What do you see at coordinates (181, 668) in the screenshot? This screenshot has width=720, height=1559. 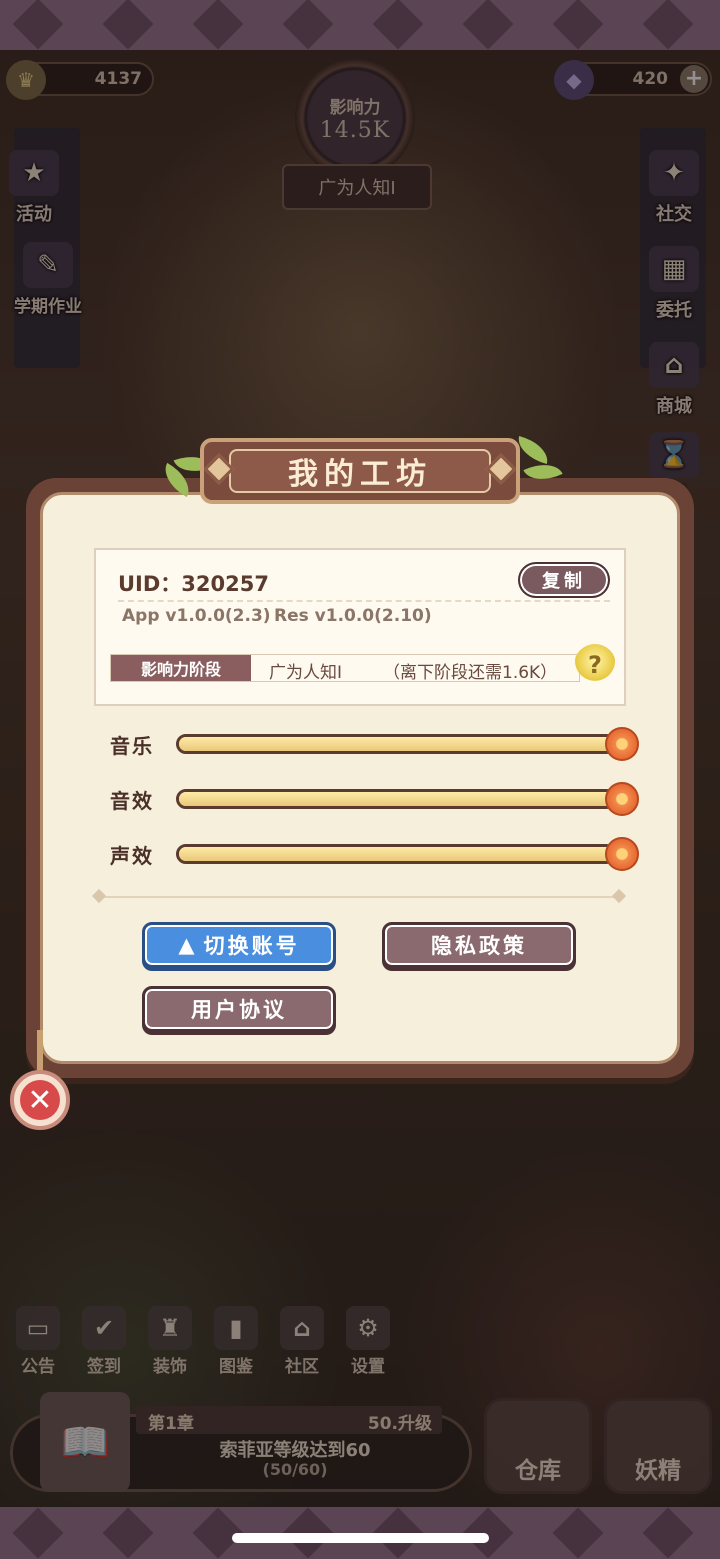 I see `stage-label: 影响力阶段` at bounding box center [181, 668].